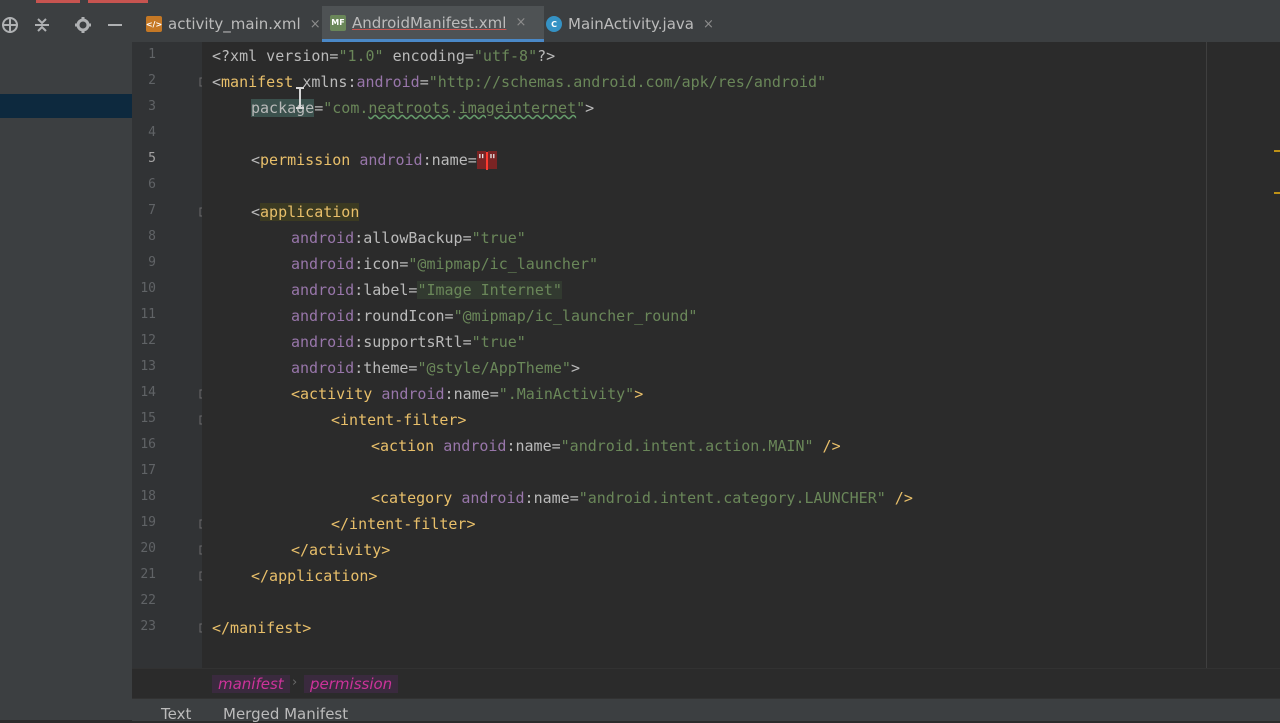 The height and width of the screenshot is (723, 1280). What do you see at coordinates (176, 714) in the screenshot?
I see `tab-text: Text` at bounding box center [176, 714].